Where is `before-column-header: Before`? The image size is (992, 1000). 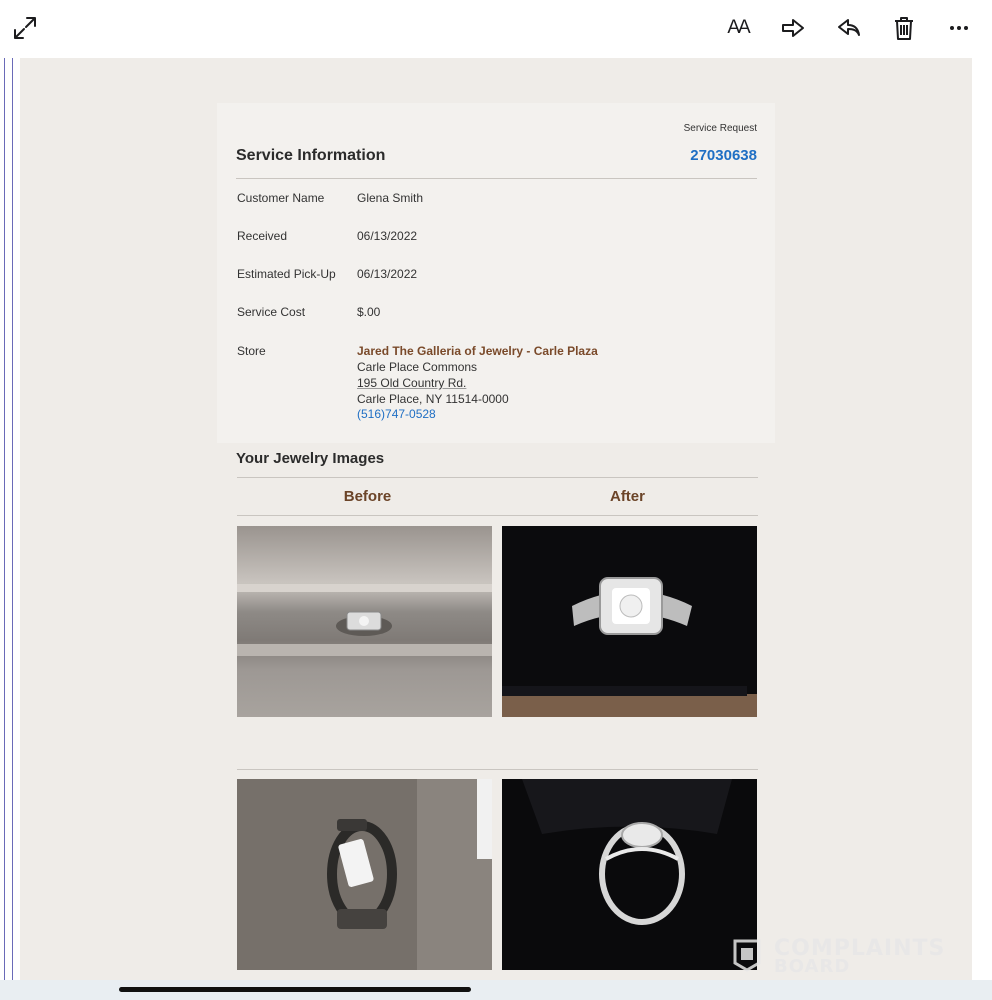
before-column-header: Before is located at coordinates (367, 496).